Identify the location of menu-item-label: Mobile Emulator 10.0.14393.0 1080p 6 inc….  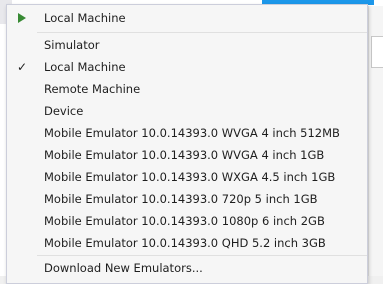
(184, 221).